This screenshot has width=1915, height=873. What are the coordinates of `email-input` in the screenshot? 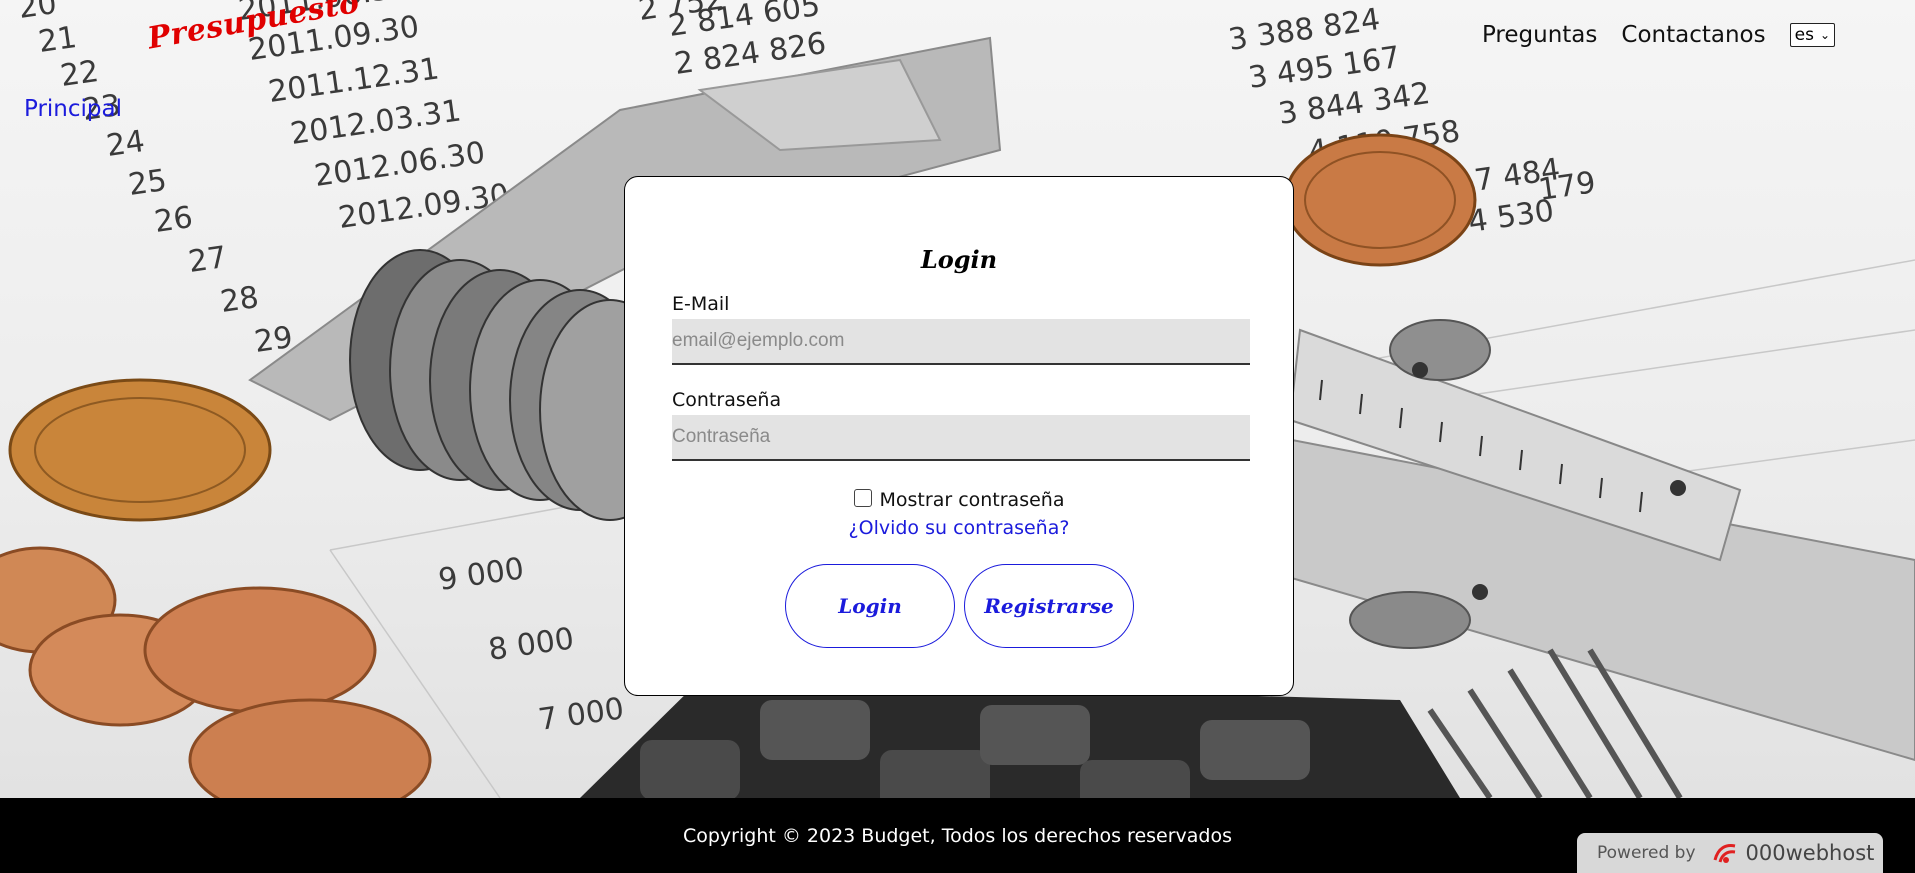 It's located at (961, 342).